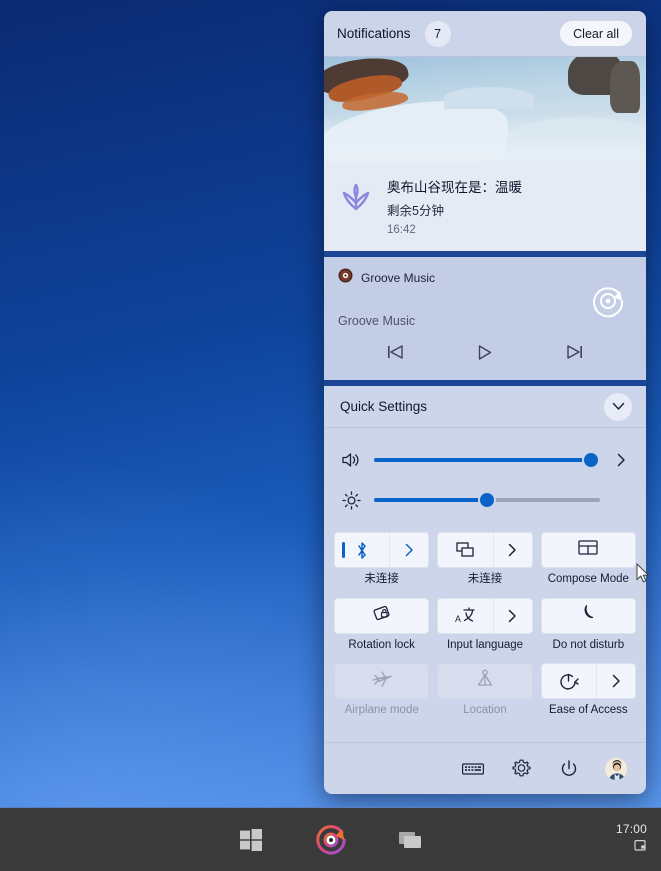 This screenshot has width=661, height=871. I want to click on quick-settings-header: Quick Settings, so click(485, 407).